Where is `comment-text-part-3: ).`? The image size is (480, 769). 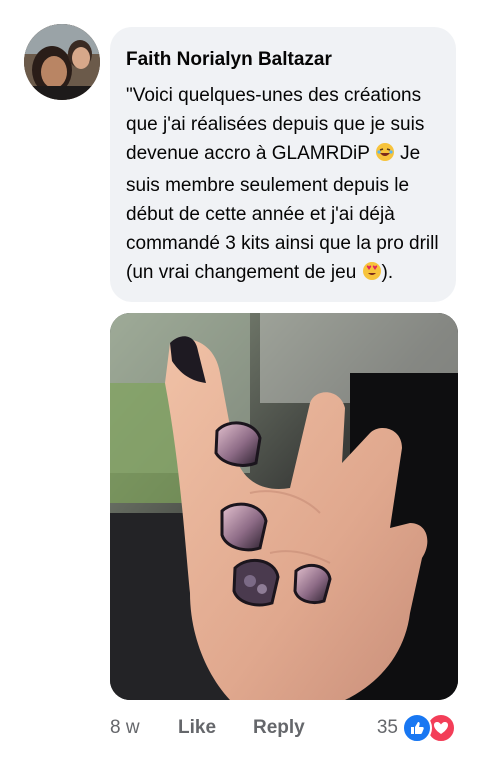
comment-text-part-3: ). is located at coordinates (387, 272).